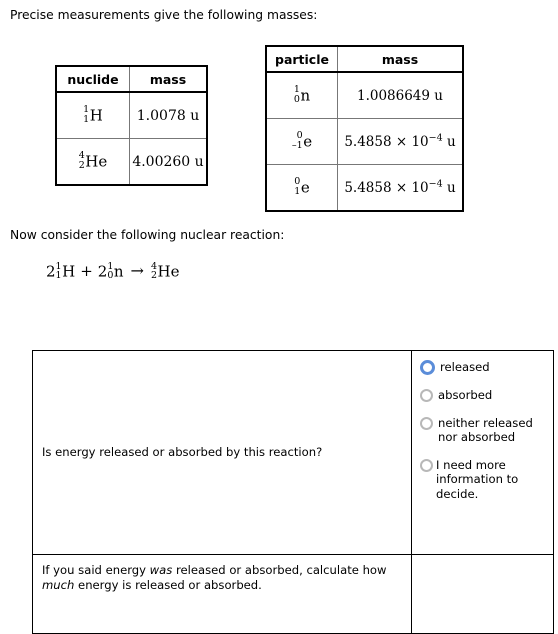  Describe the element at coordinates (161, 570) in the screenshot. I see `calc-emphasis-was: was` at that location.